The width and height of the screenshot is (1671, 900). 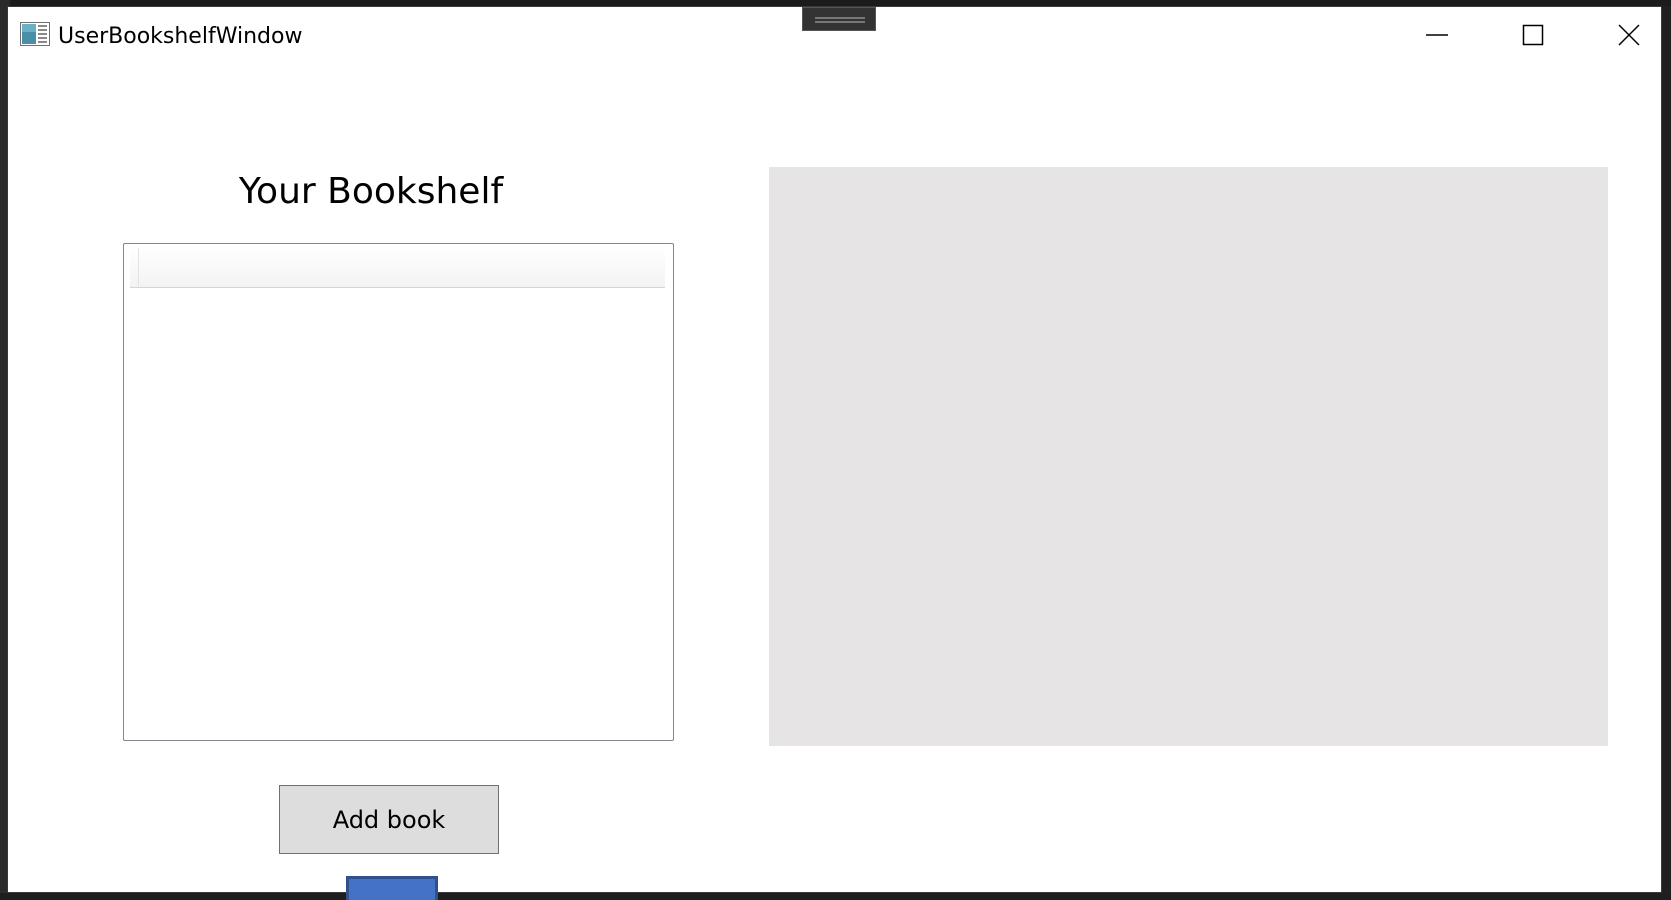 I want to click on list-column-header, so click(x=397, y=267).